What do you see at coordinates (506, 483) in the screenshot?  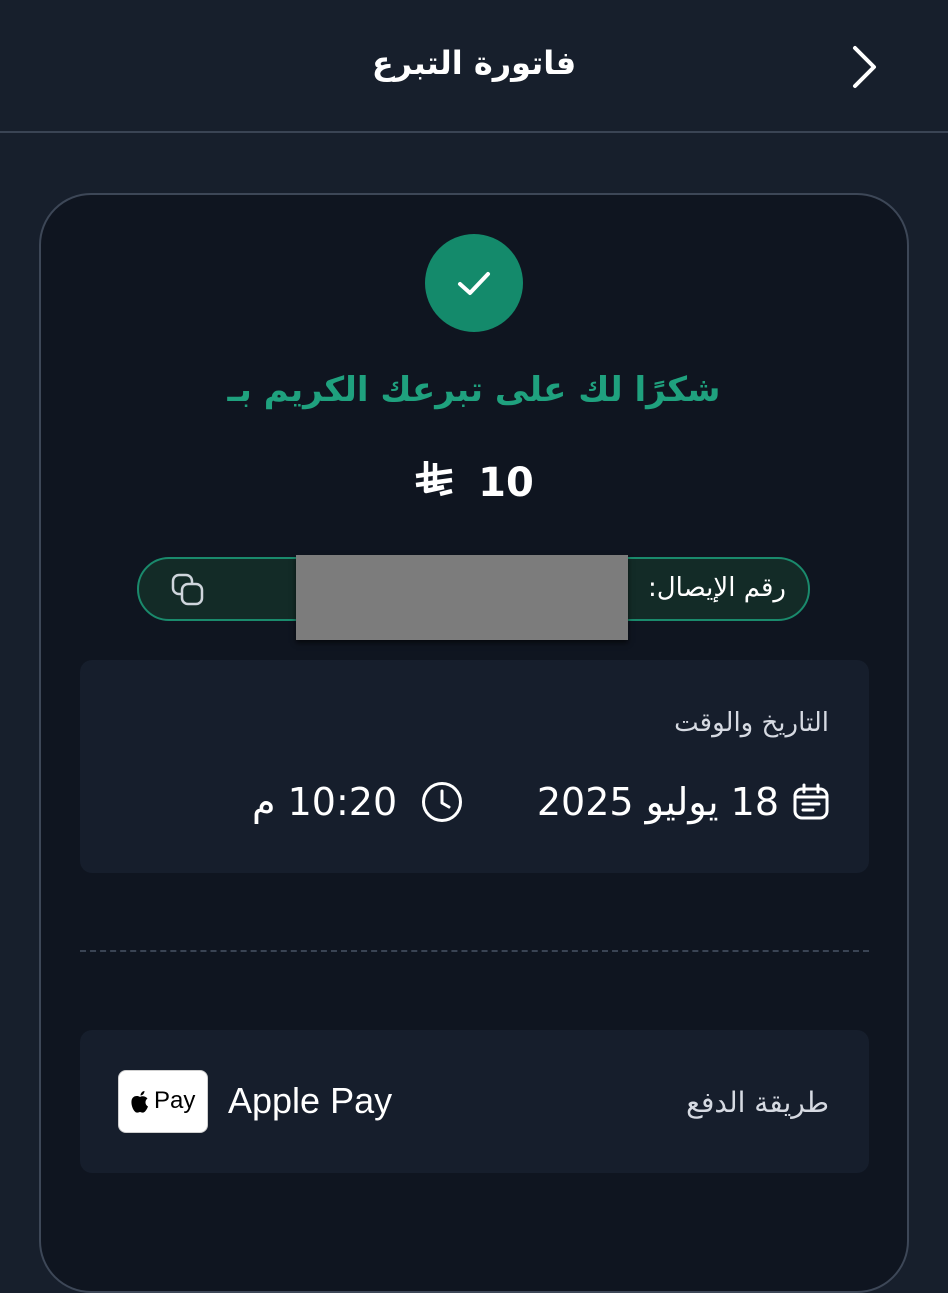 I see `amount-value: 10` at bounding box center [506, 483].